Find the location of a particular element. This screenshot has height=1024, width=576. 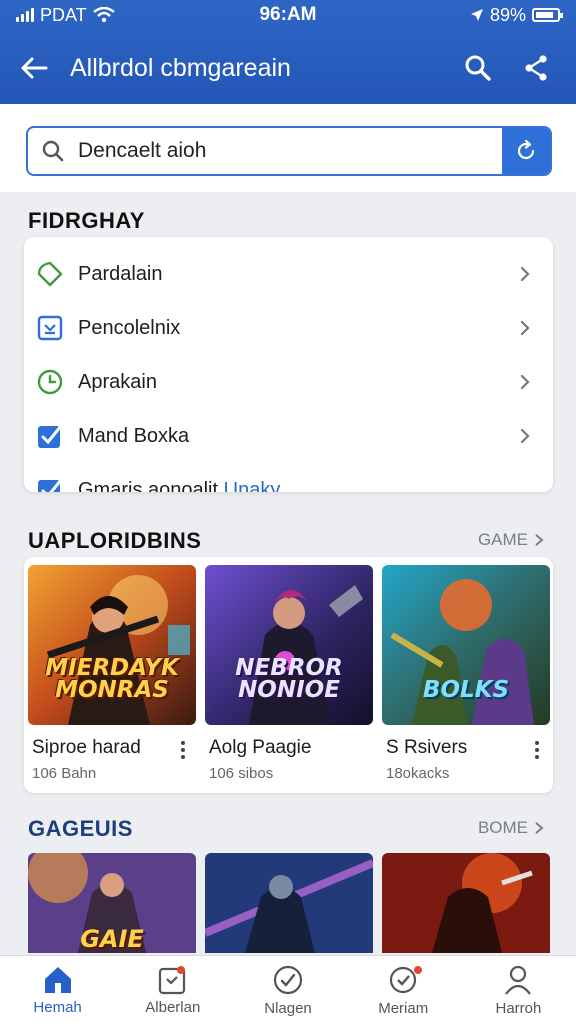

share-icon is located at coordinates (536, 68).